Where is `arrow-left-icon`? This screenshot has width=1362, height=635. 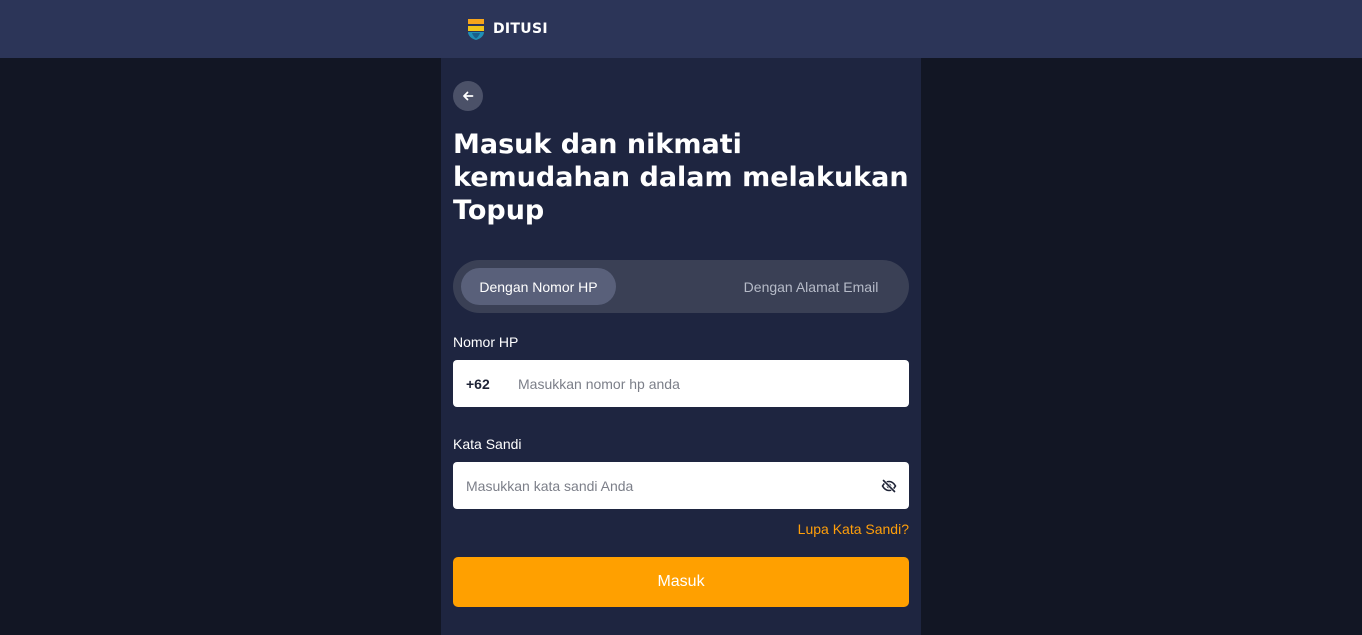
arrow-left-icon is located at coordinates (468, 96).